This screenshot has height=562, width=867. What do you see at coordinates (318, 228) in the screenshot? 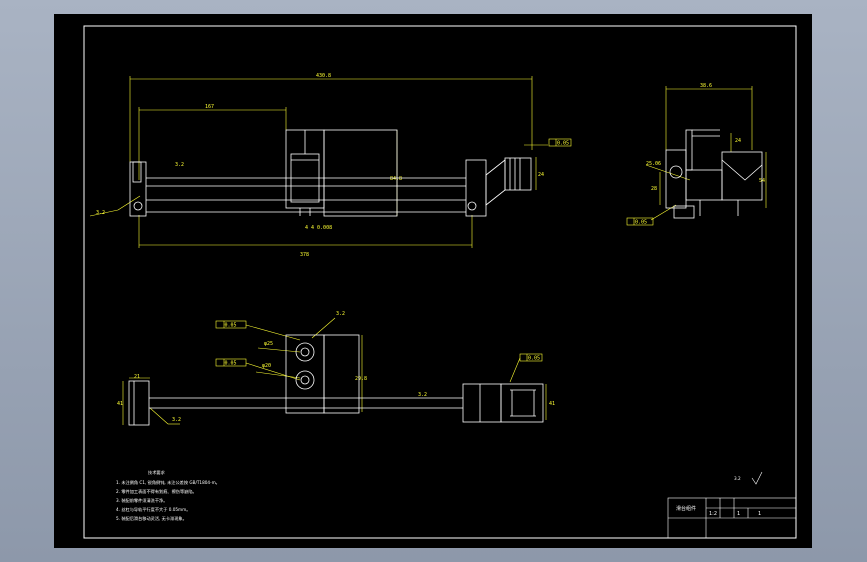
I see `small-note-dim: 4 4 0.008` at bounding box center [318, 228].